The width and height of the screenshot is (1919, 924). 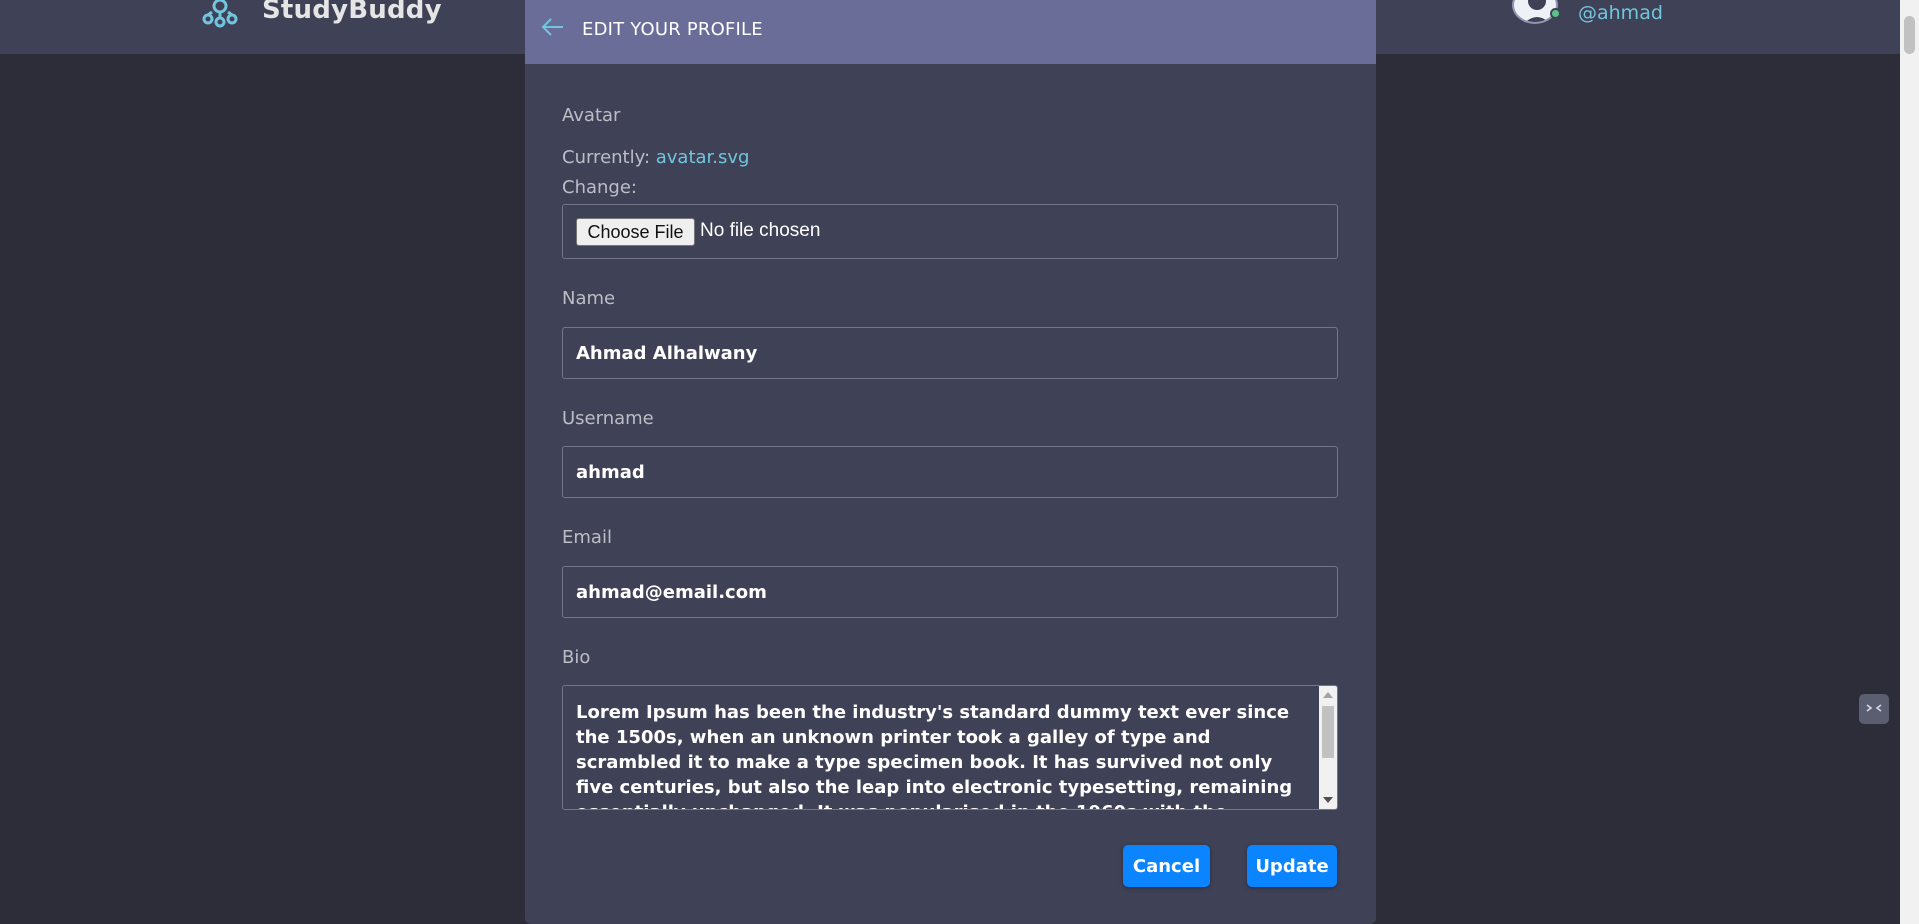 I want to click on side-widget, so click(x=1874, y=709).